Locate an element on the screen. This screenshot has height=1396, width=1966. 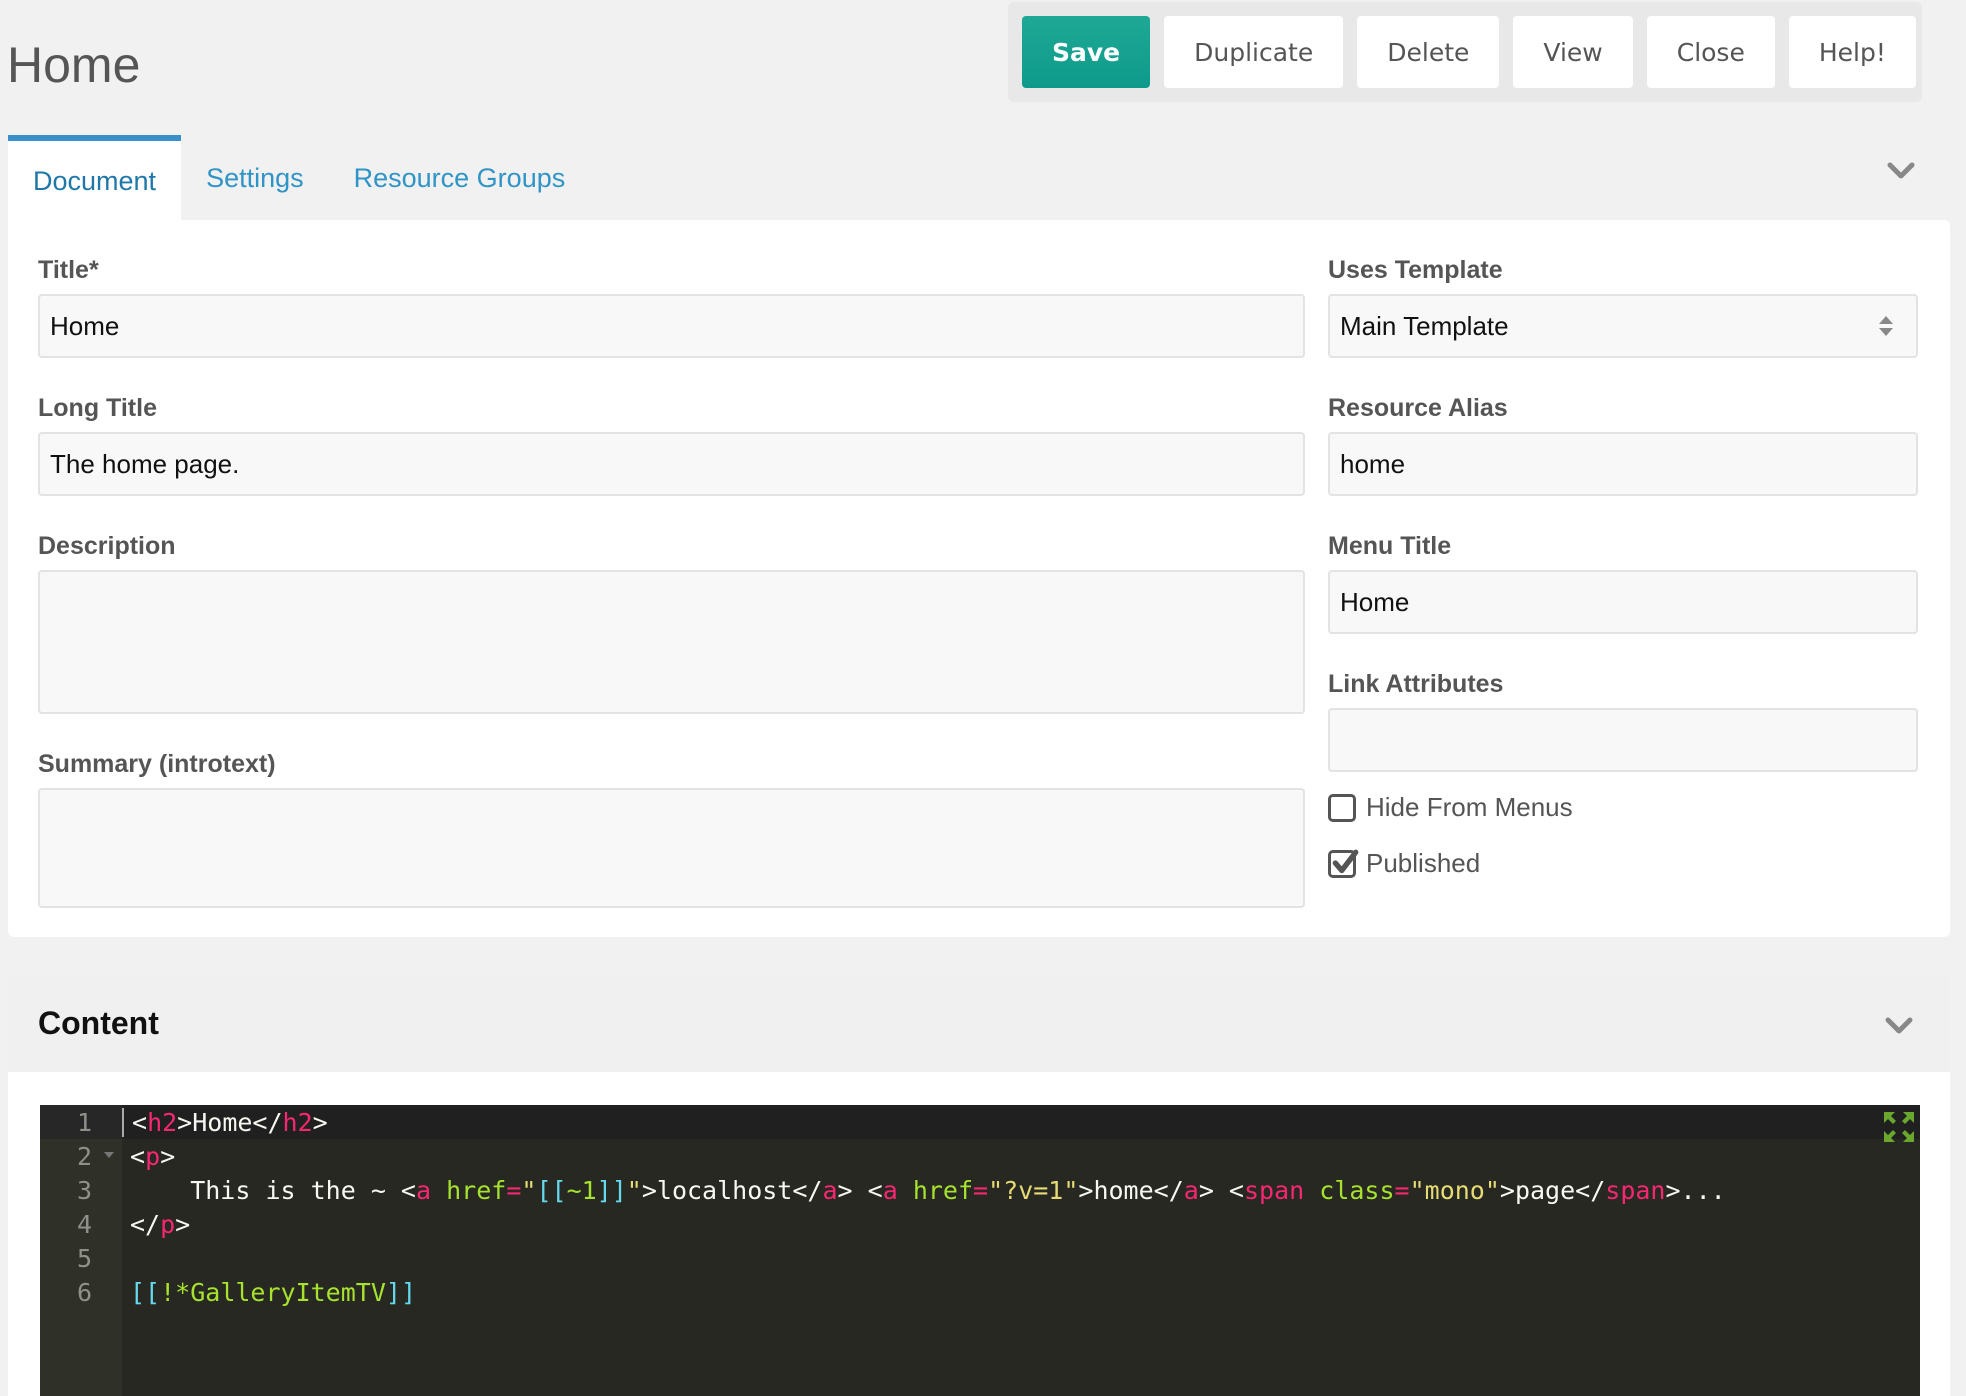
line-number: 5 is located at coordinates (84, 1258).